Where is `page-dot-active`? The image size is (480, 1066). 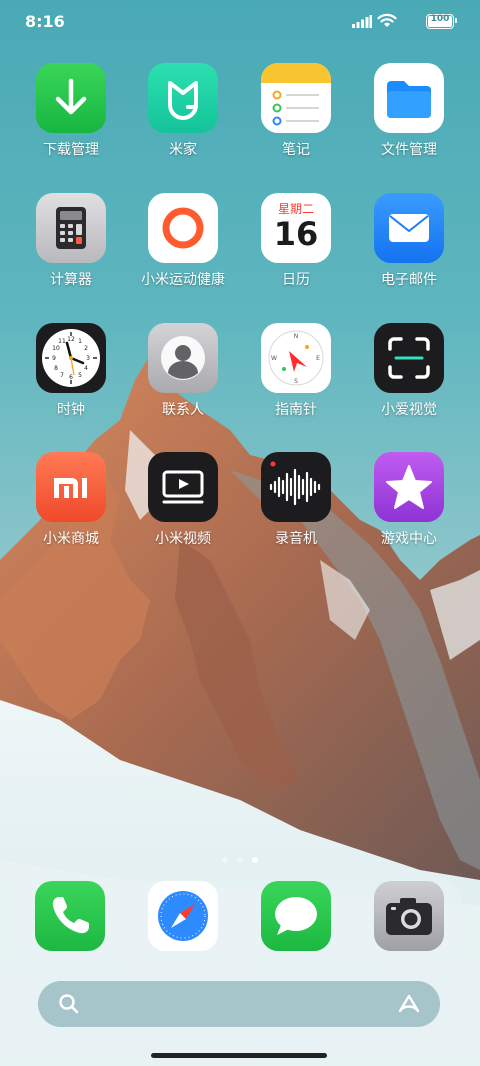
page-dot-active is located at coordinates (255, 860).